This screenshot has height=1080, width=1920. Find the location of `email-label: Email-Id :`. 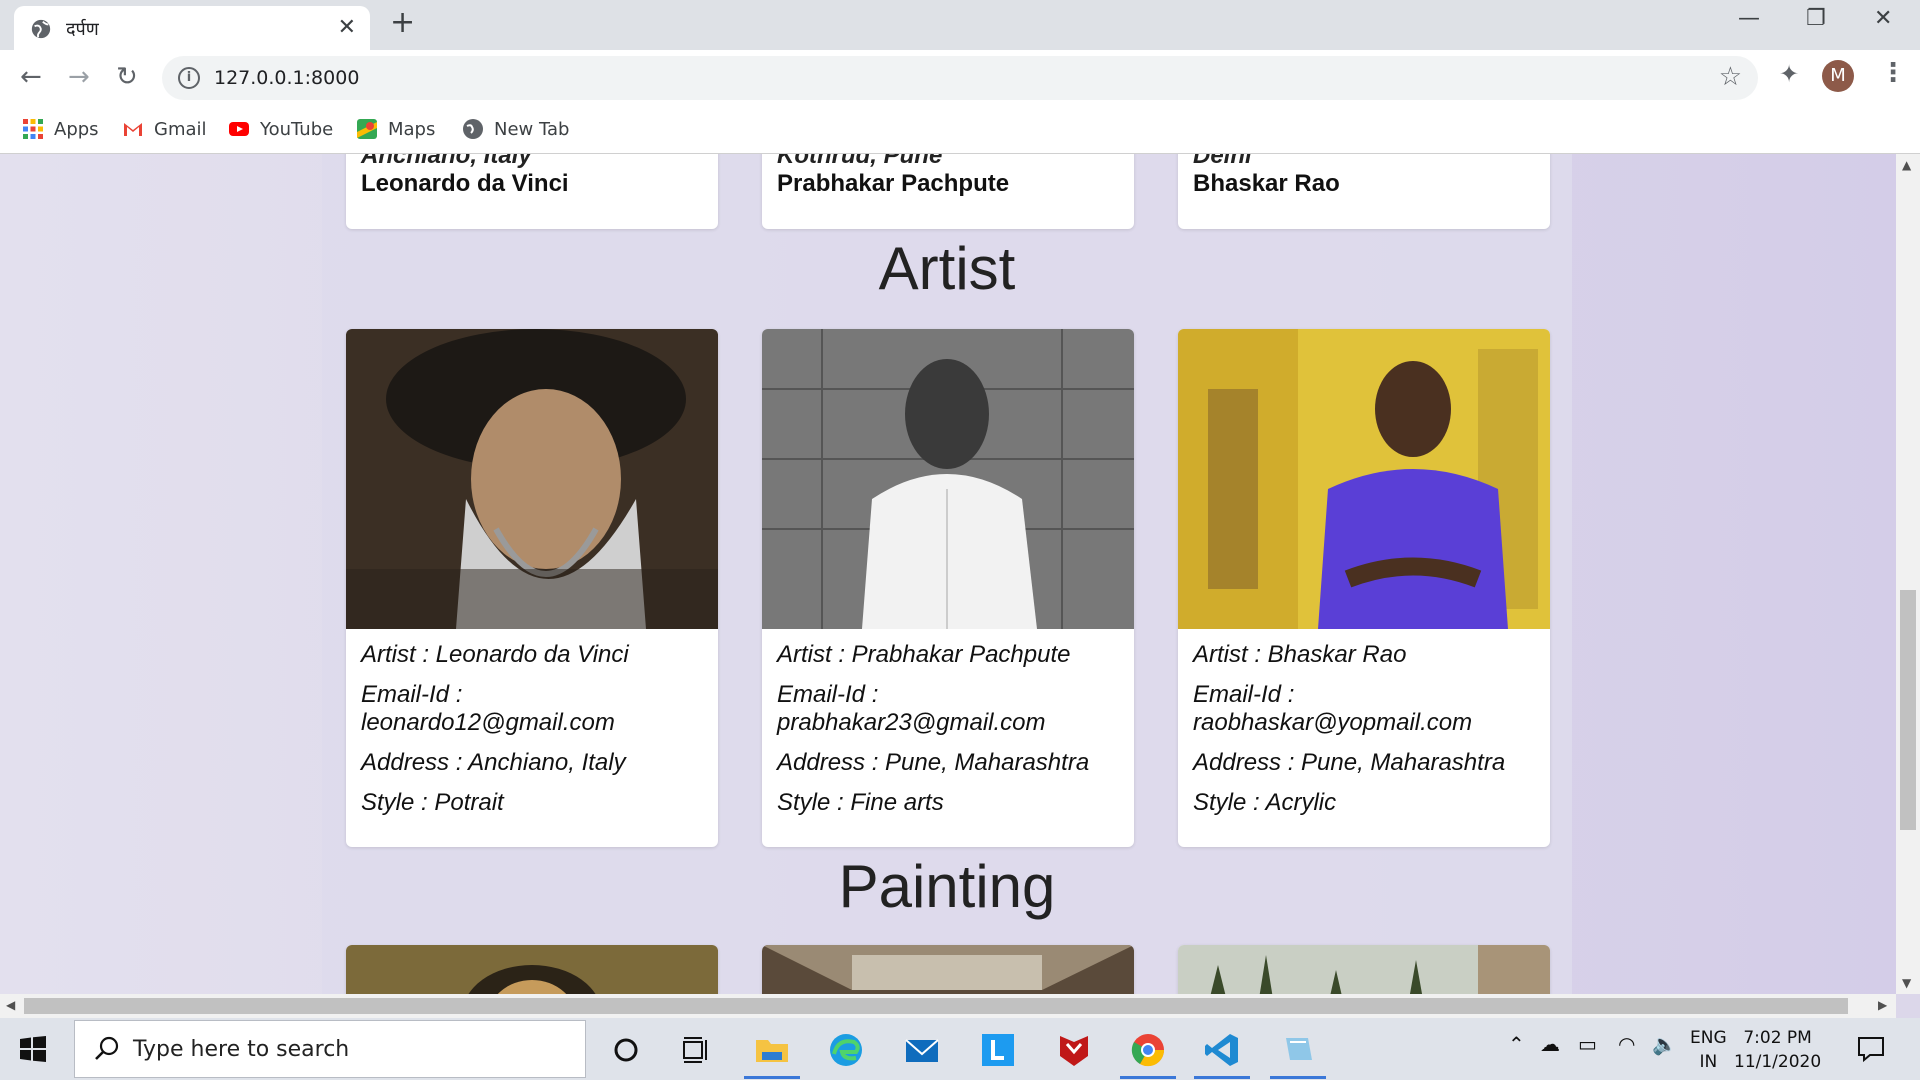

email-label: Email-Id : is located at coordinates (412, 694).